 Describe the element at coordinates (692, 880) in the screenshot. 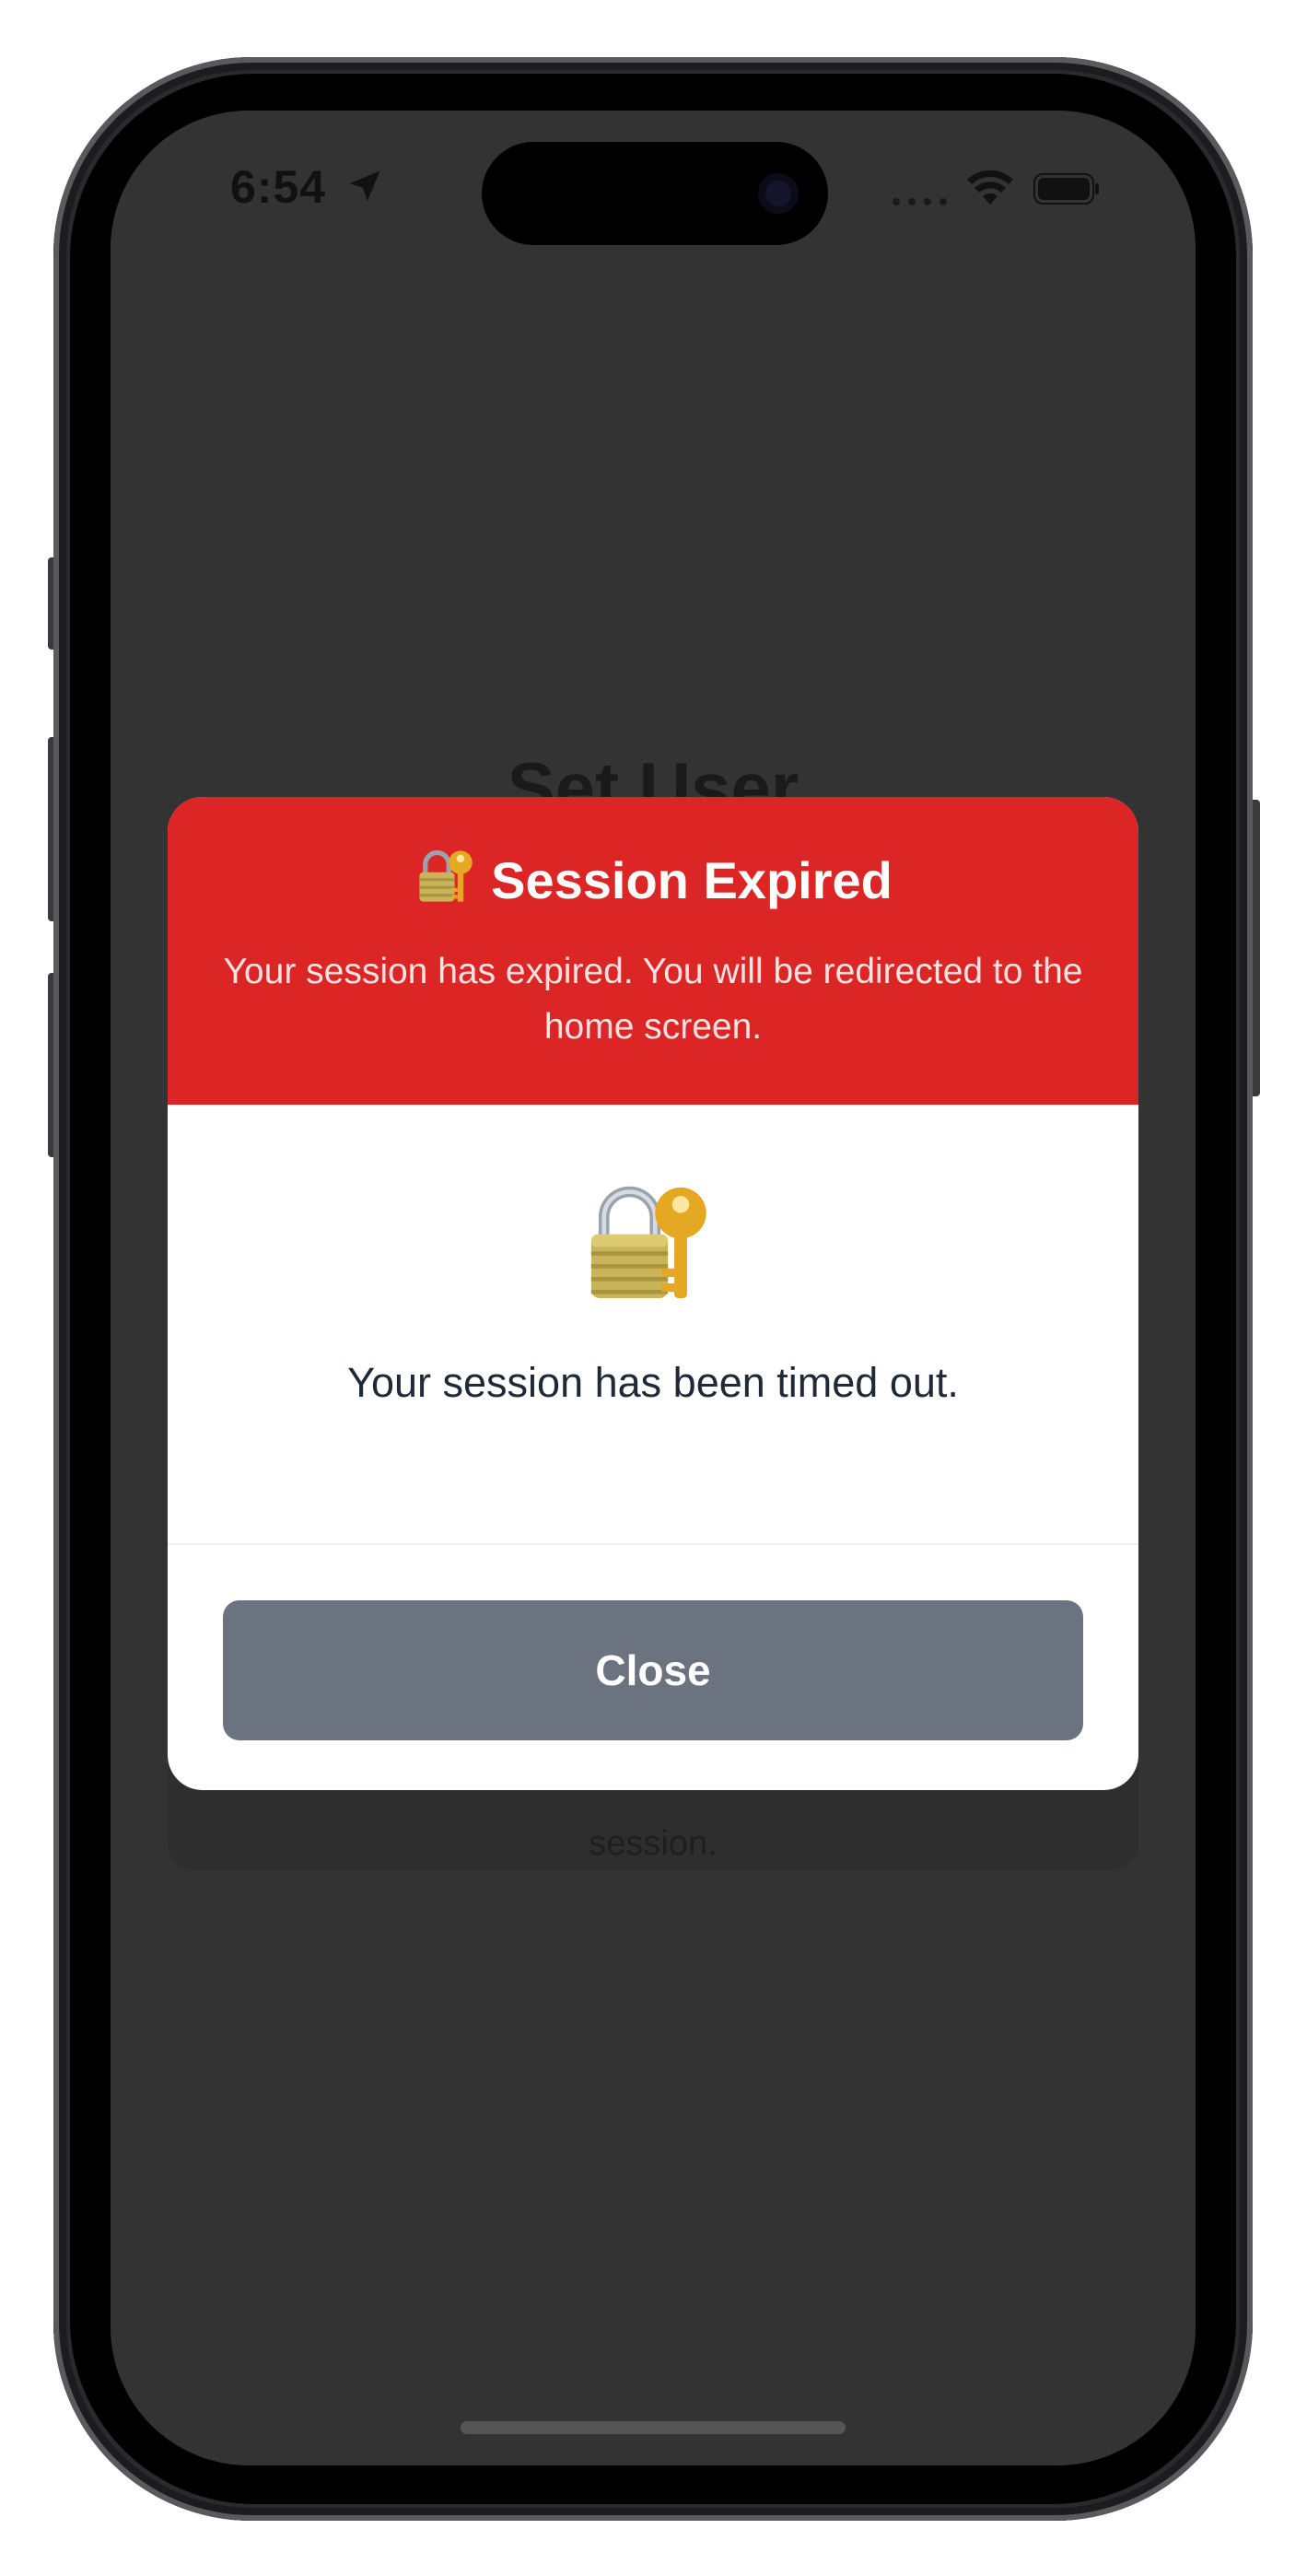

I see `modal-title: Session Expired` at that location.